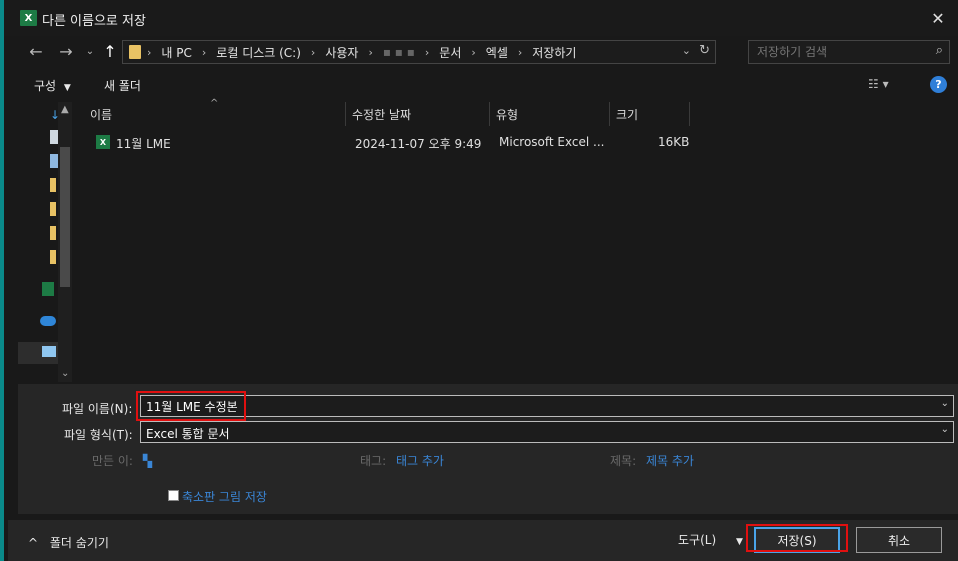 The width and height of the screenshot is (958, 561). What do you see at coordinates (65, 217) in the screenshot?
I see `scrollbar-thumb` at bounding box center [65, 217].